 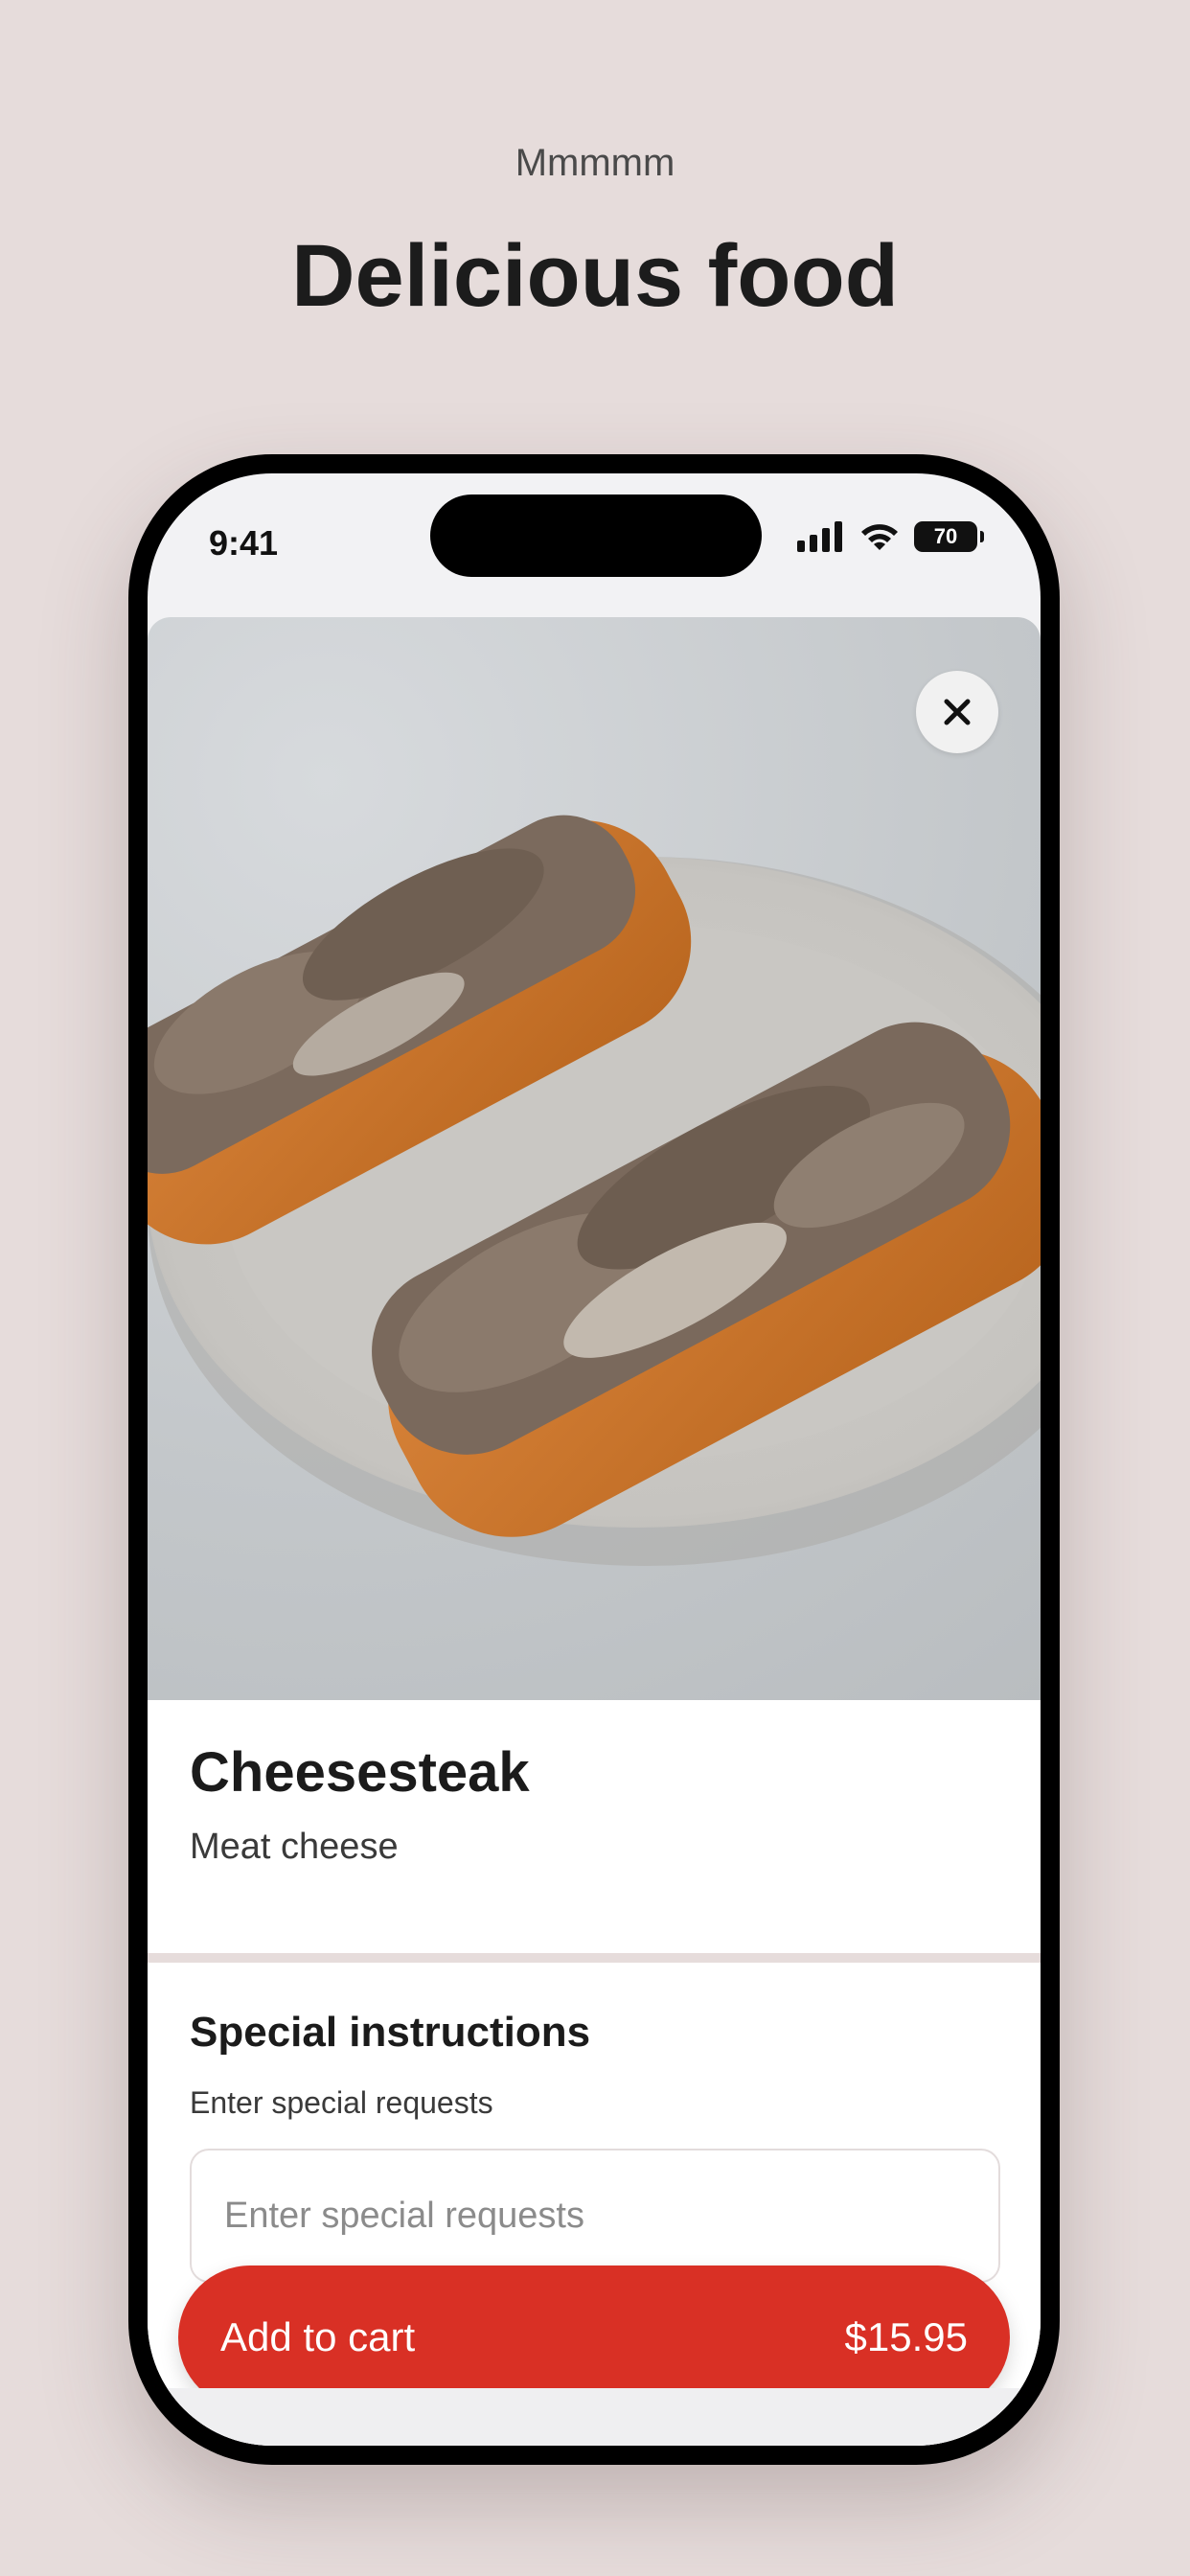 I want to click on close-button, so click(x=957, y=712).